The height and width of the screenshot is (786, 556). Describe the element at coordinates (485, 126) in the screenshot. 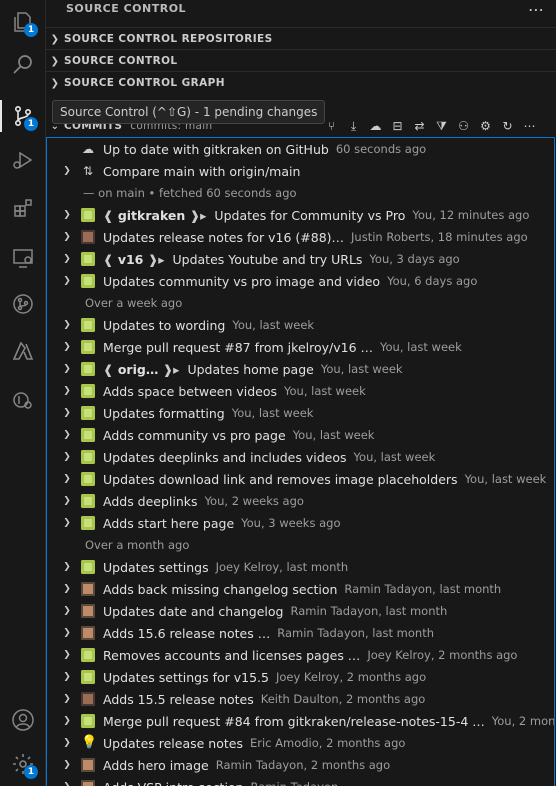

I see `settings-icon: ⚙` at that location.